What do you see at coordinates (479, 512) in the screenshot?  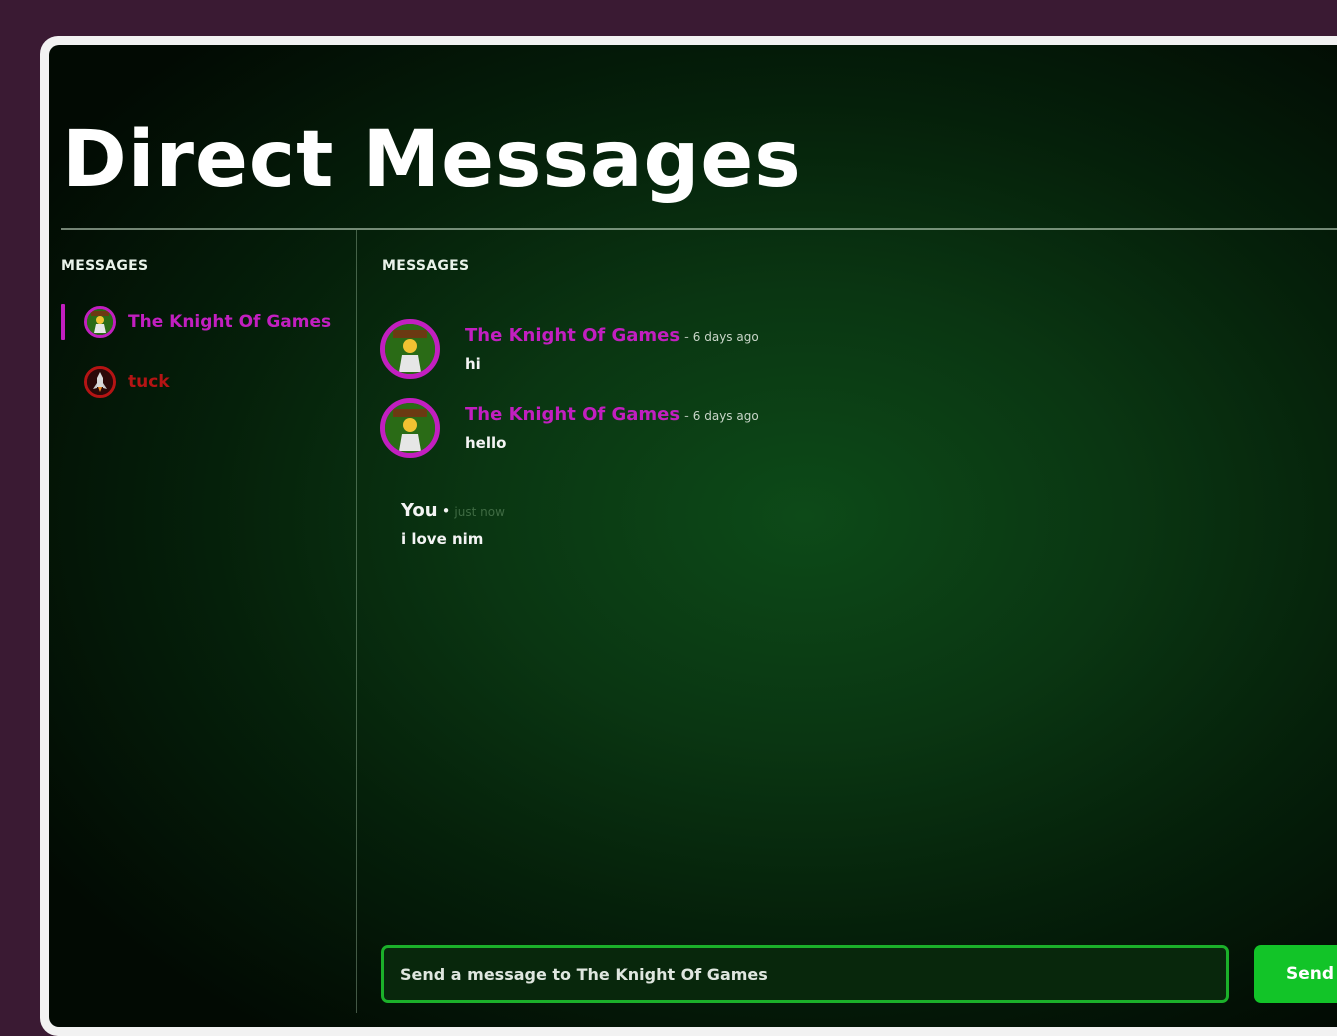 I see `message-timestamp: just now` at bounding box center [479, 512].